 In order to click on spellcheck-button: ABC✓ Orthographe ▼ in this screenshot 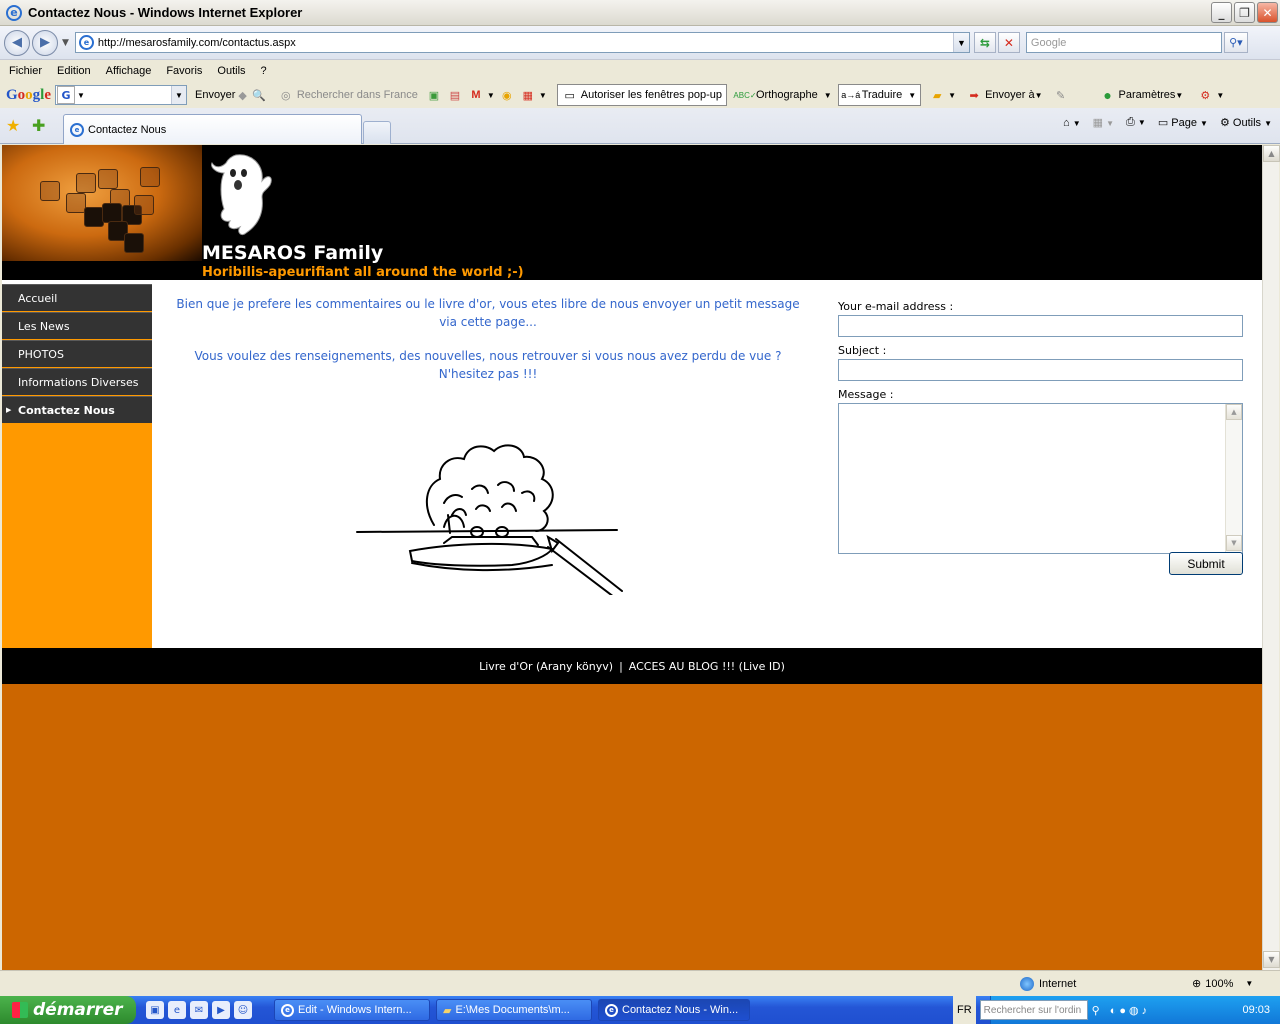, I will do `click(782, 95)`.